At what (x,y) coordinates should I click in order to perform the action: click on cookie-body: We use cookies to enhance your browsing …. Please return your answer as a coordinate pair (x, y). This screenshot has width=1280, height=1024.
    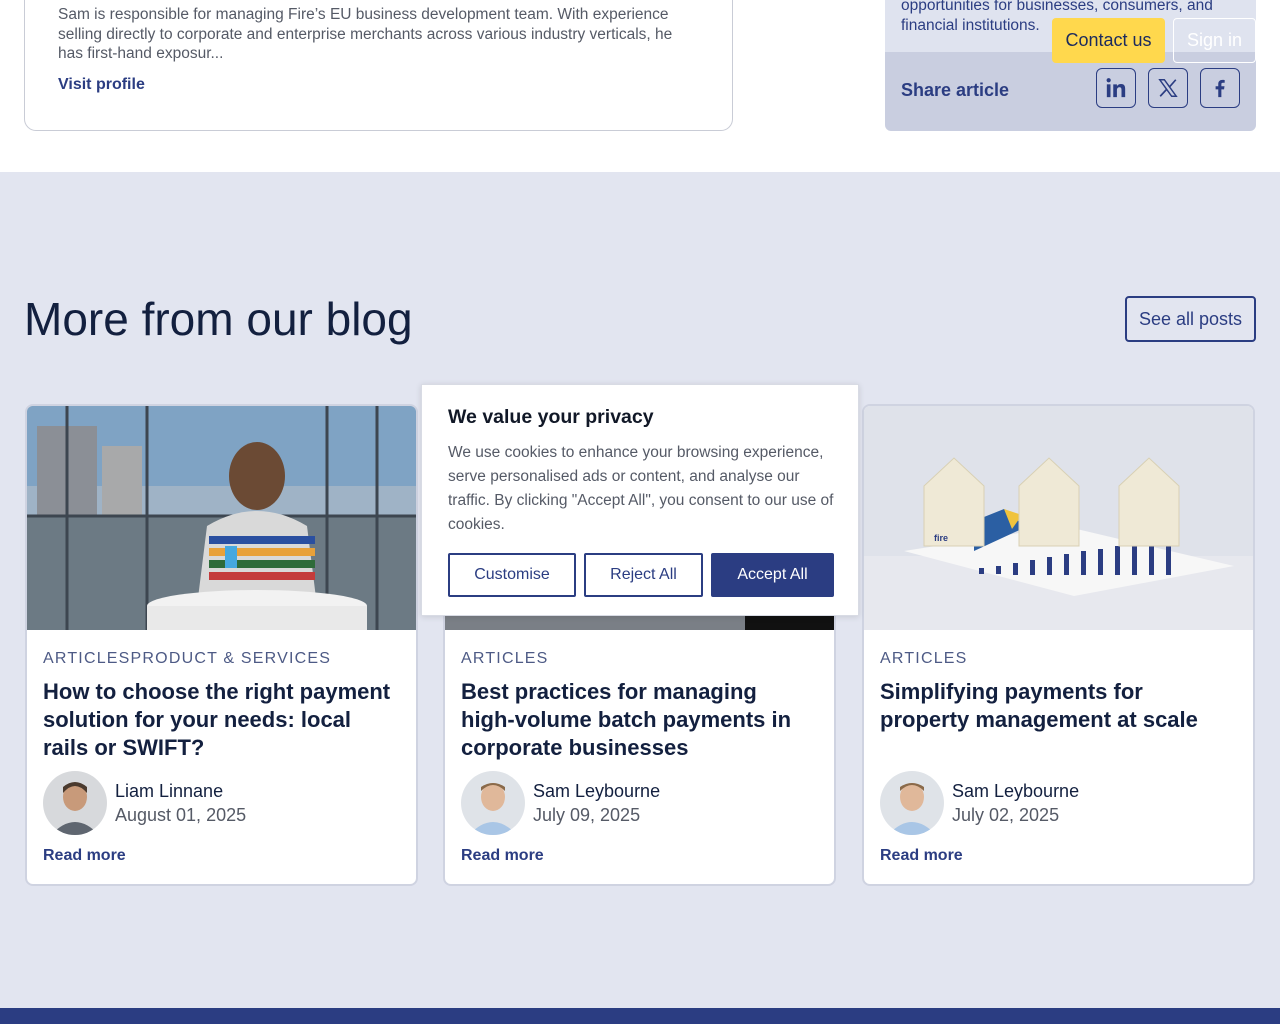
    Looking at the image, I should click on (641, 488).